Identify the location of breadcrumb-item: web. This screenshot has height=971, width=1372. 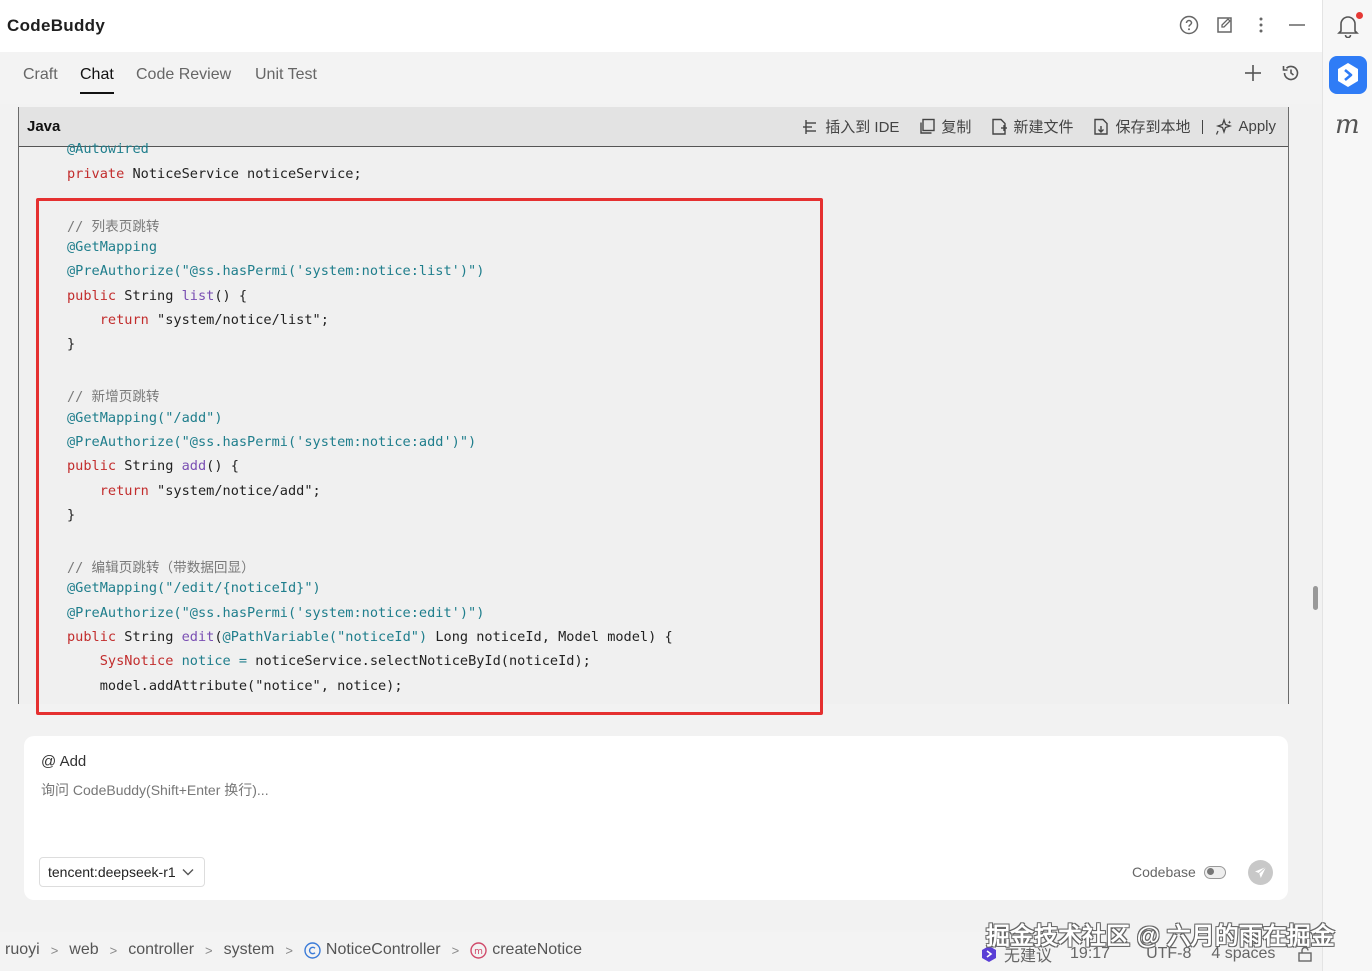
(83, 950).